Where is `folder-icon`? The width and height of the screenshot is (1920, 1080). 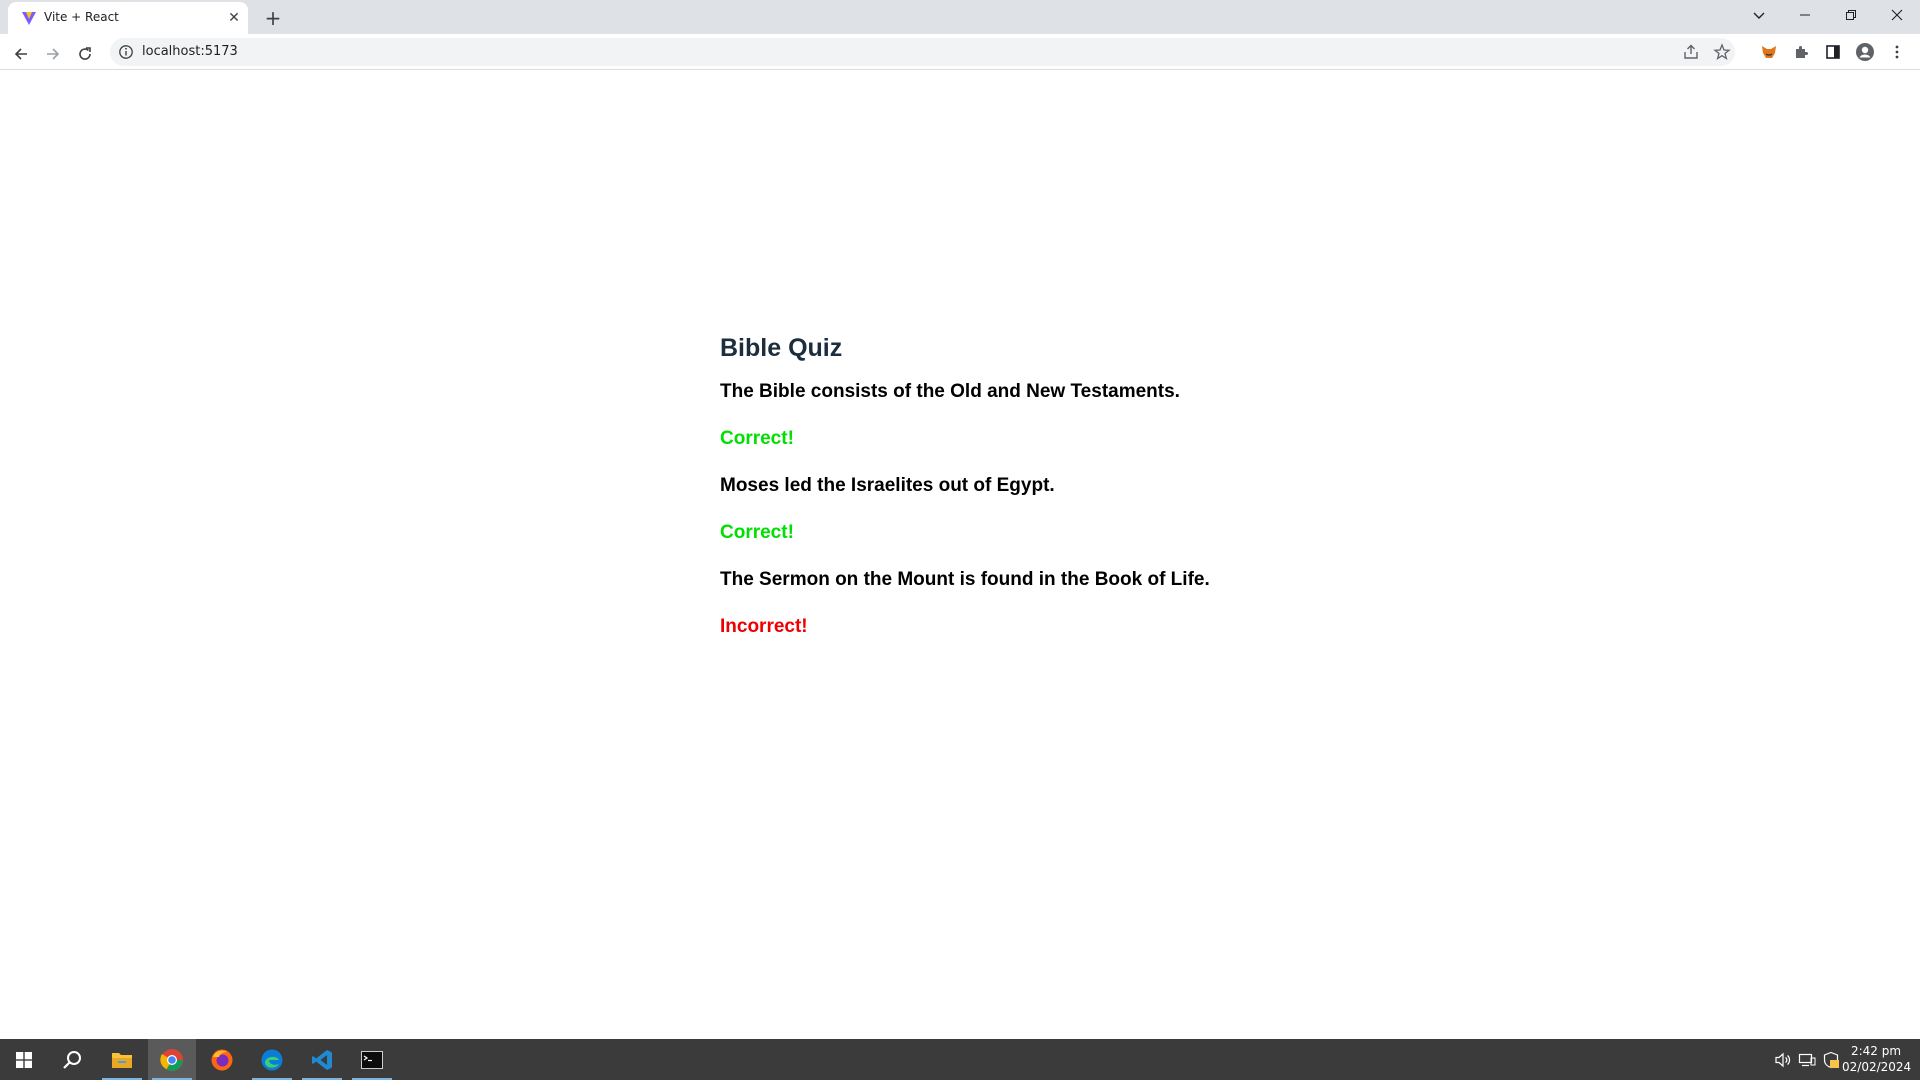
folder-icon is located at coordinates (122, 1060).